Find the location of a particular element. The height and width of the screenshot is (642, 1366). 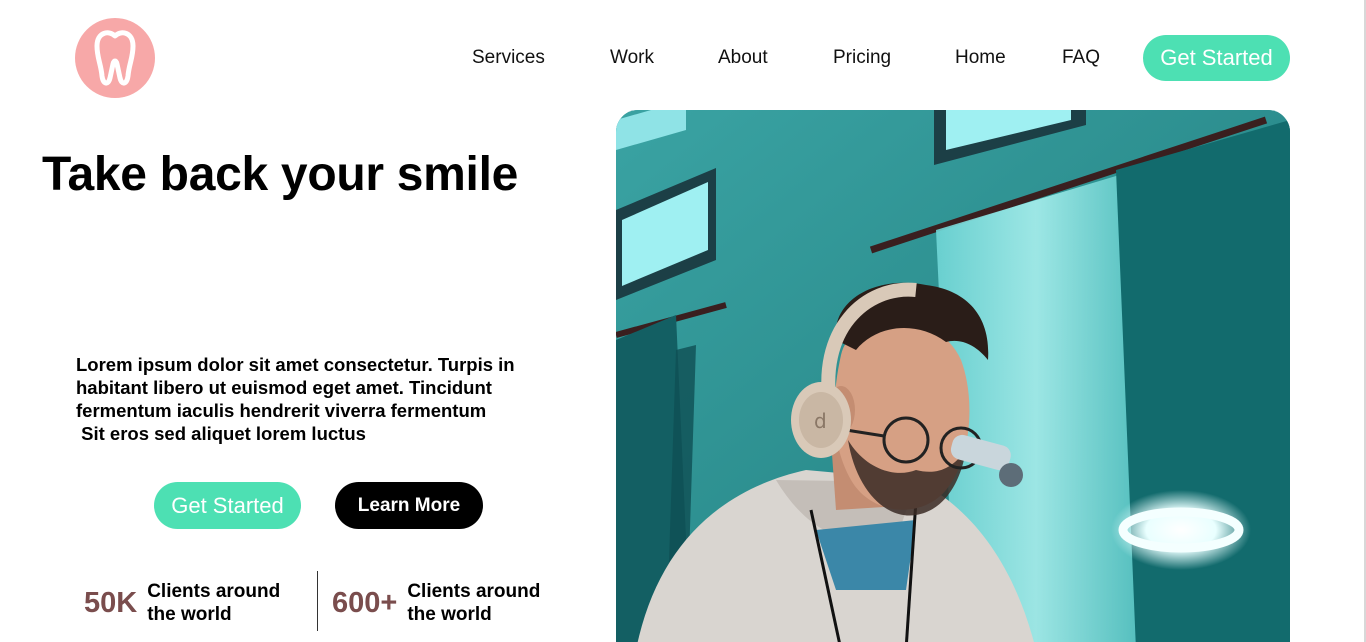

stat-number: 50K is located at coordinates (111, 602).